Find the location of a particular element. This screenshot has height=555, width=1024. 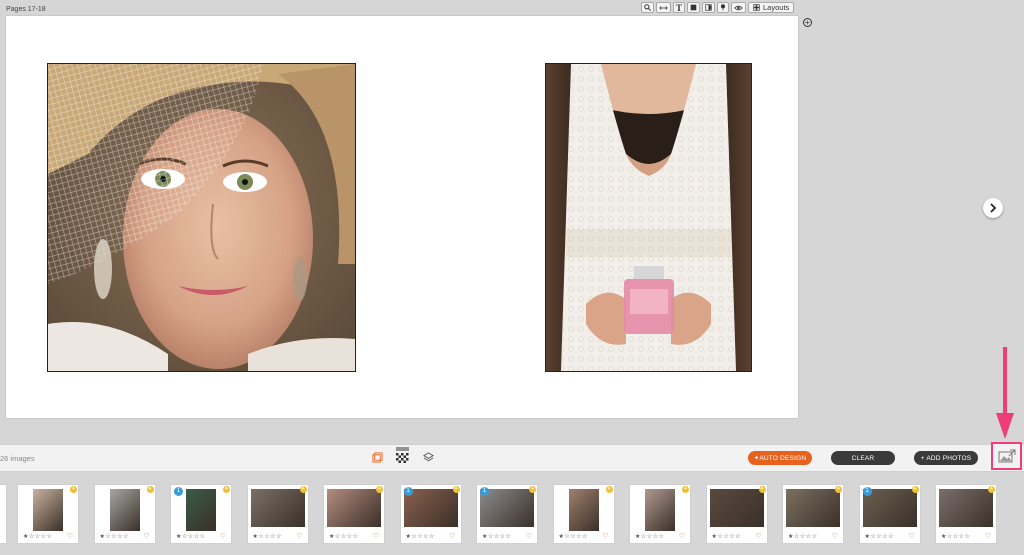

annotation-arrow-icon is located at coordinates (1005, 393).